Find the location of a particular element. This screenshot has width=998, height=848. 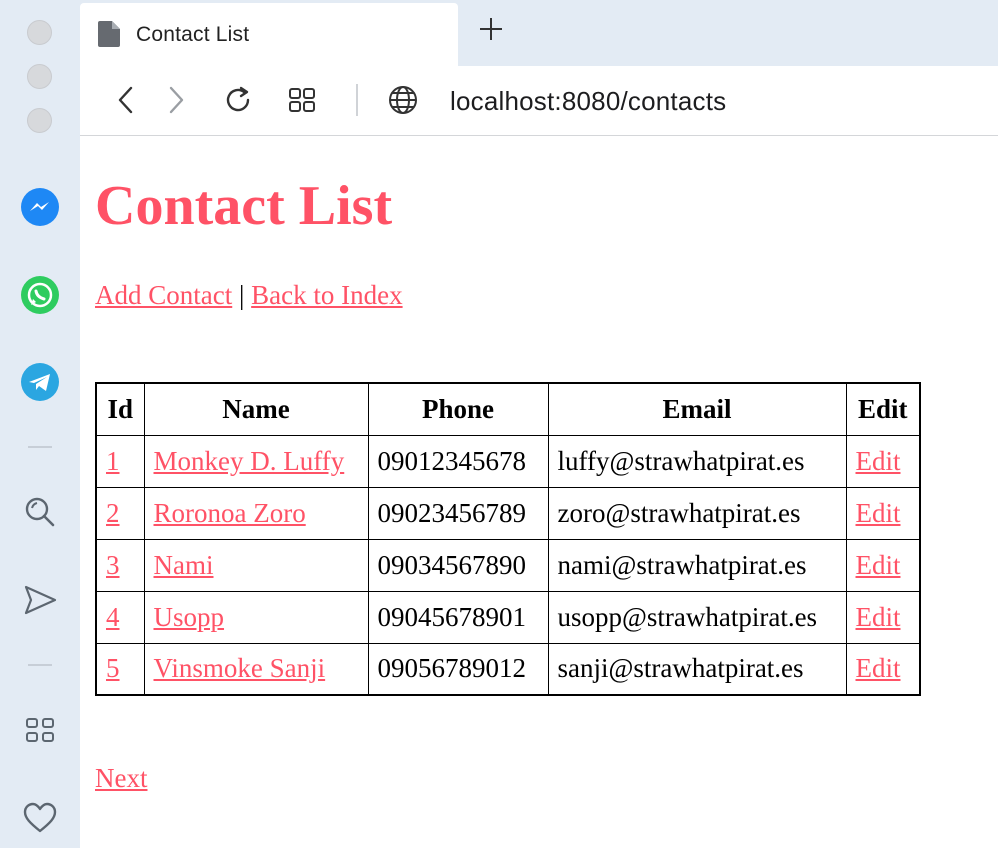

phone-cell: 09045678901 is located at coordinates (458, 617).